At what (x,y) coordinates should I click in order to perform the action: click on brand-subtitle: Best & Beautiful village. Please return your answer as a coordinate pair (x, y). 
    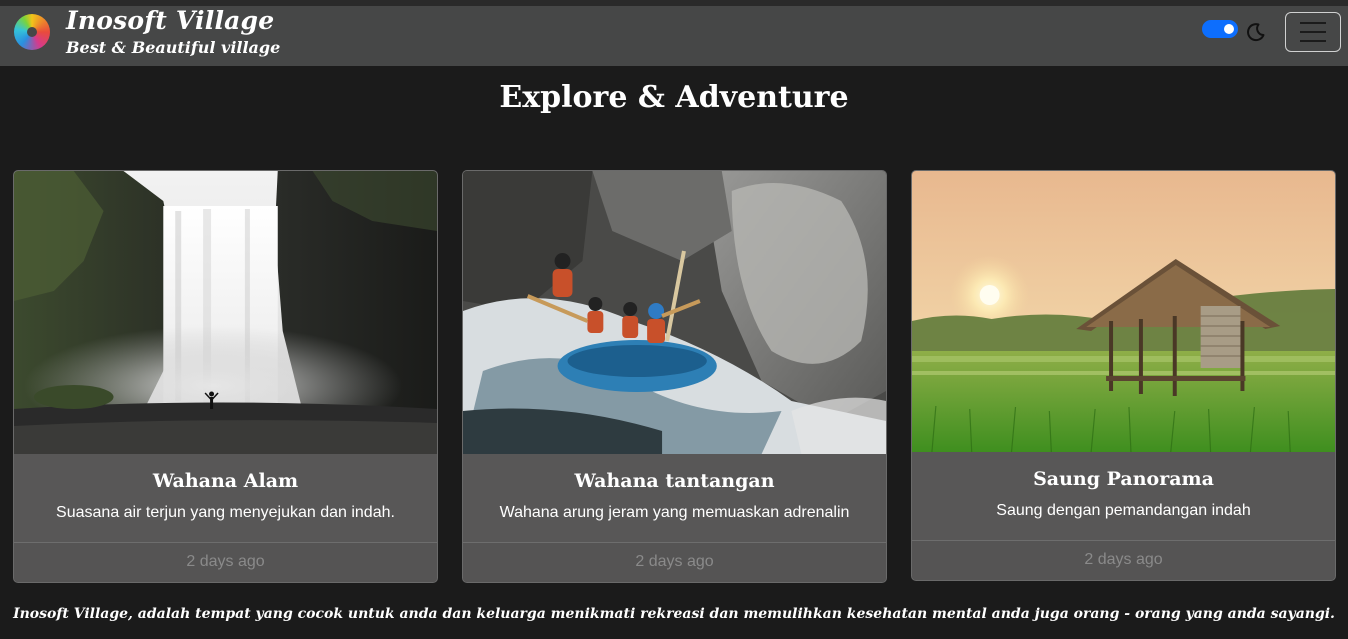
    Looking at the image, I should click on (173, 47).